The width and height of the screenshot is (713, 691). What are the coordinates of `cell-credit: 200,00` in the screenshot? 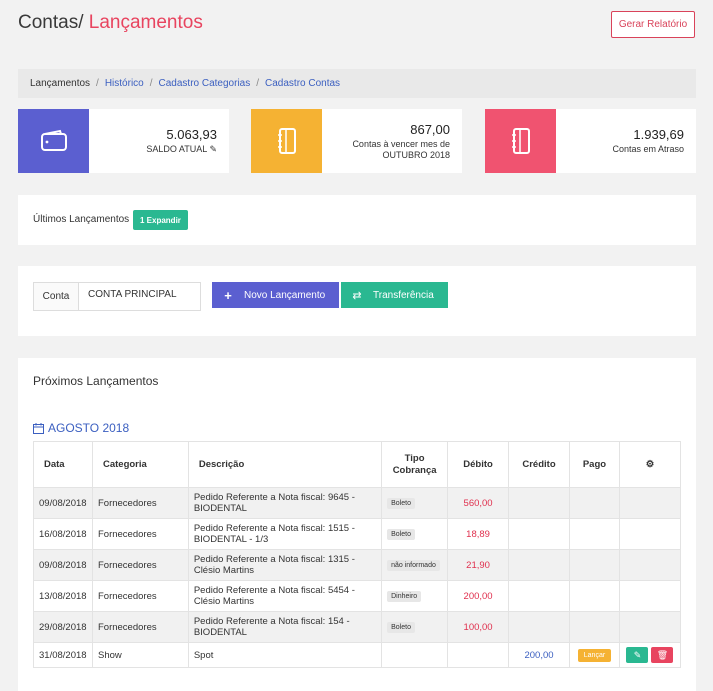 It's located at (539, 655).